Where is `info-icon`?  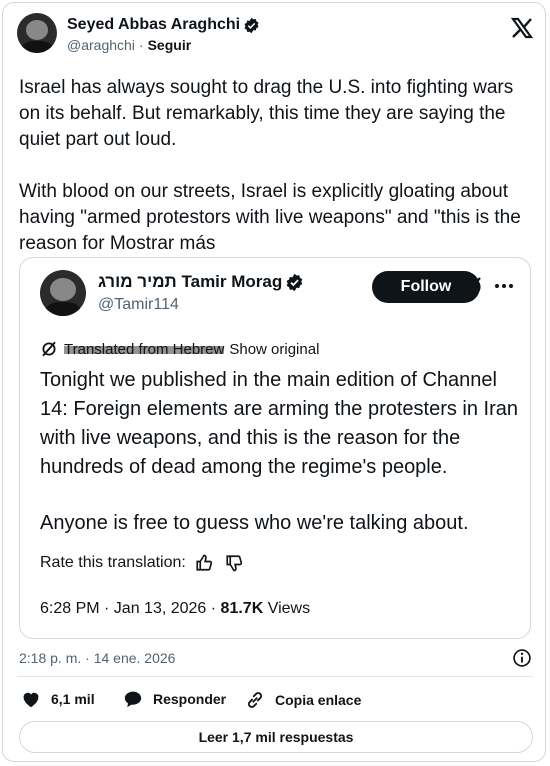
info-icon is located at coordinates (522, 658).